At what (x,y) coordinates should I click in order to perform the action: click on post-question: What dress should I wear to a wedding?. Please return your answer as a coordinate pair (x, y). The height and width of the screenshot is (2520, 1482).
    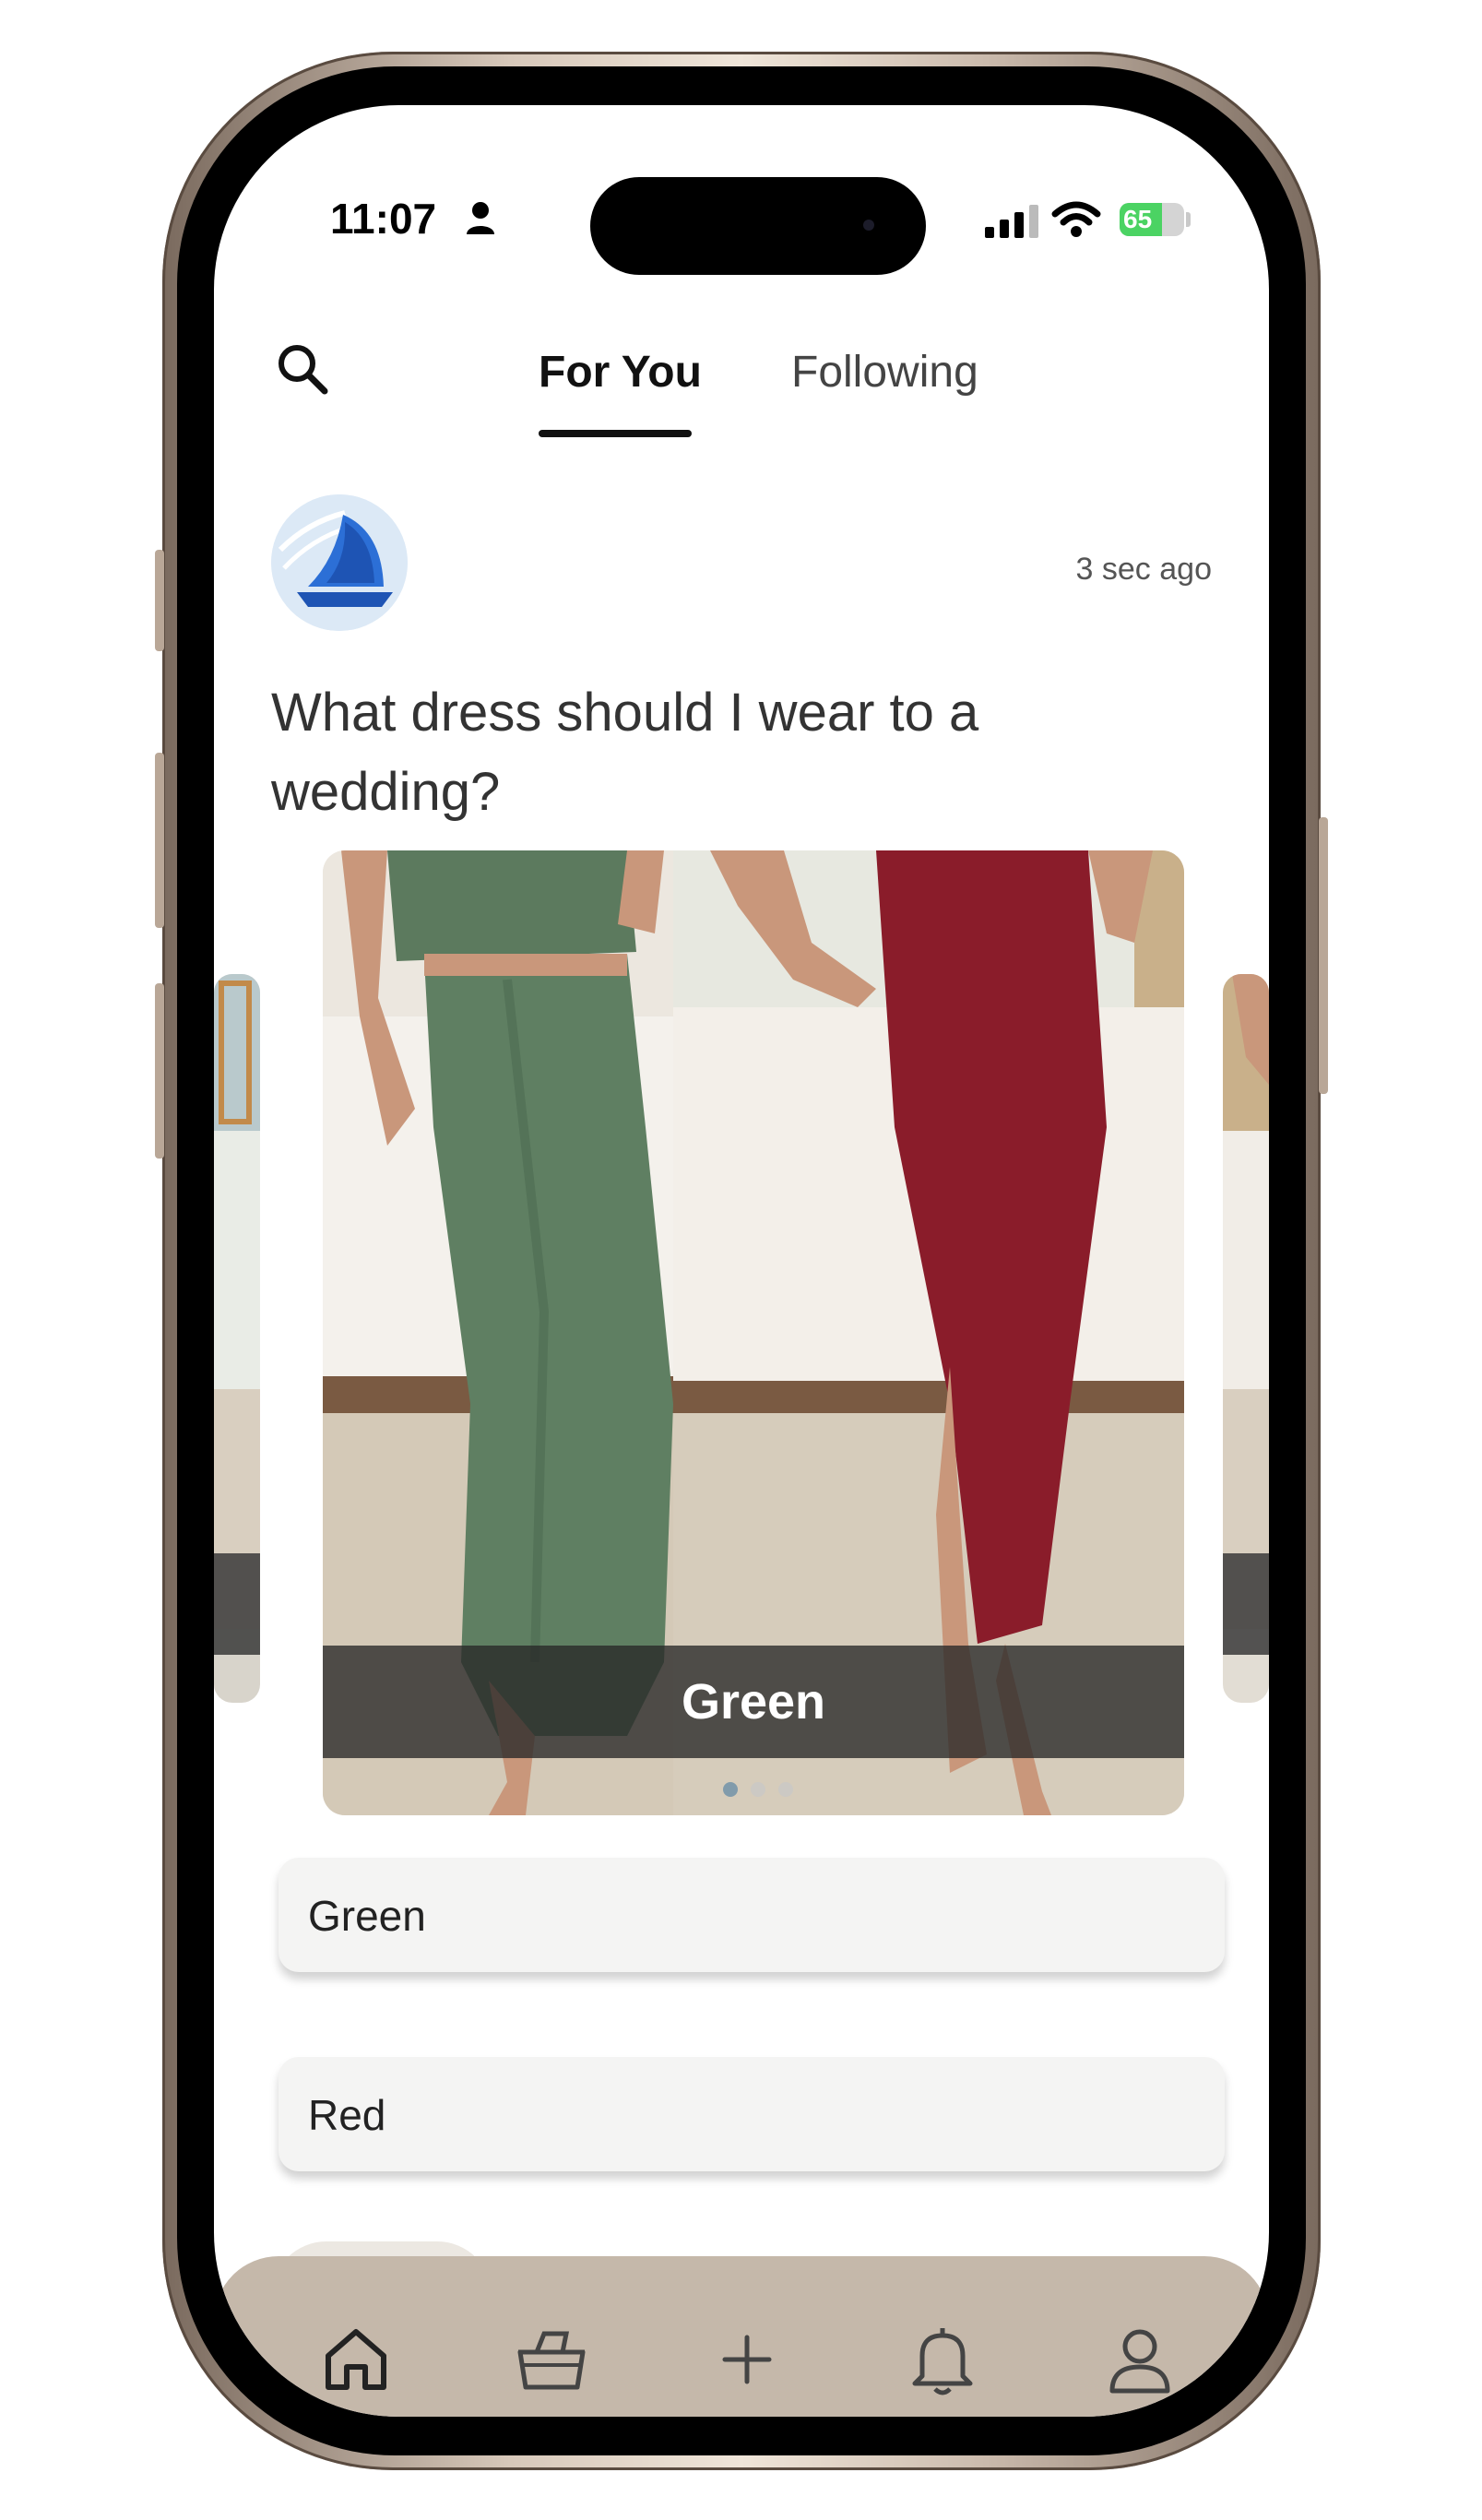
    Looking at the image, I should click on (625, 752).